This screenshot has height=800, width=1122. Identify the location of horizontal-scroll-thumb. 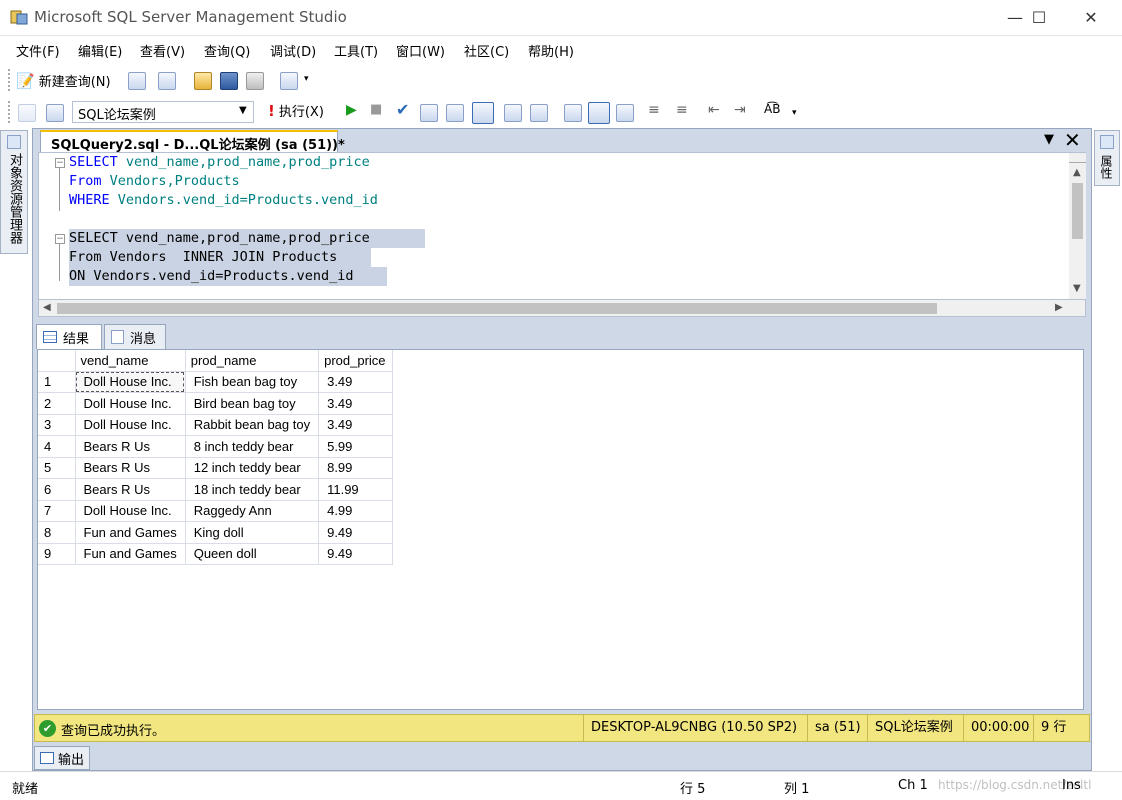
(497, 308).